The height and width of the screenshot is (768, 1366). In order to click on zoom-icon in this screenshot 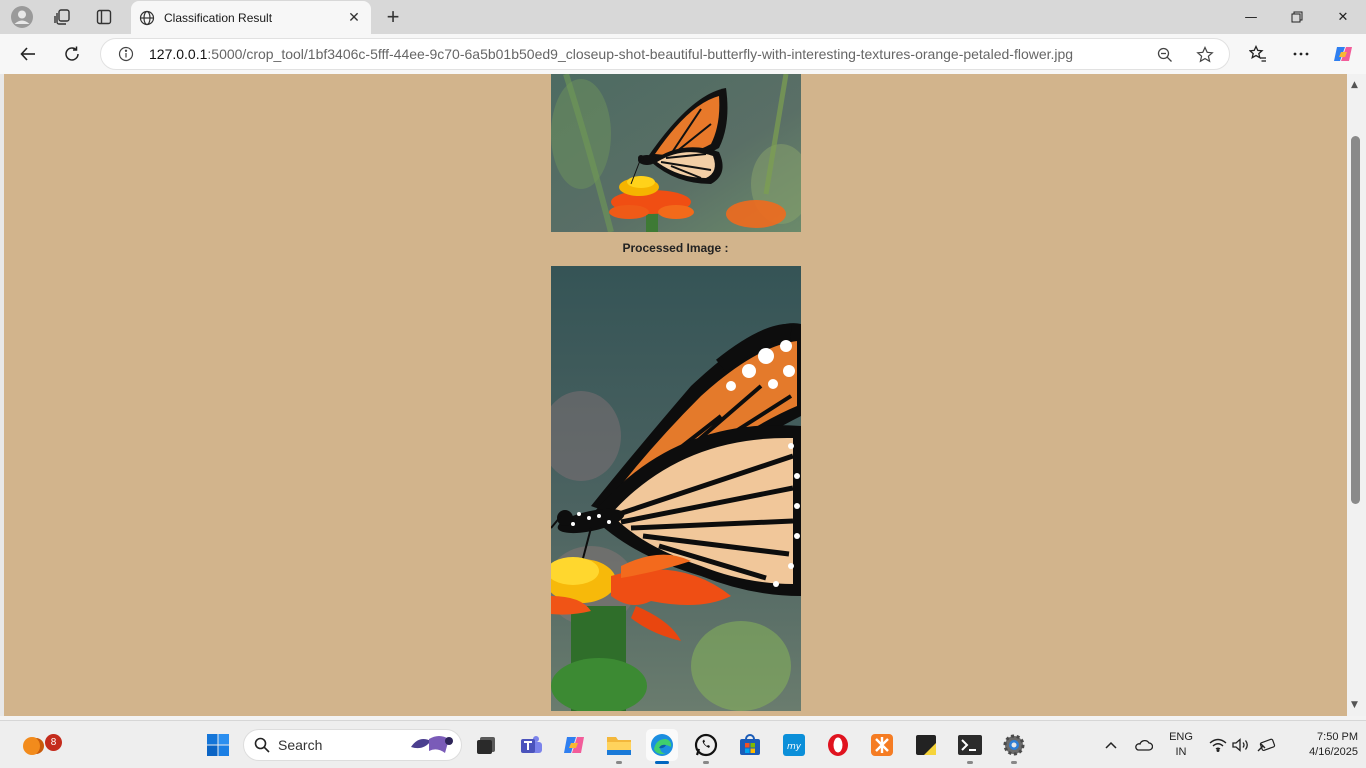, I will do `click(1165, 55)`.